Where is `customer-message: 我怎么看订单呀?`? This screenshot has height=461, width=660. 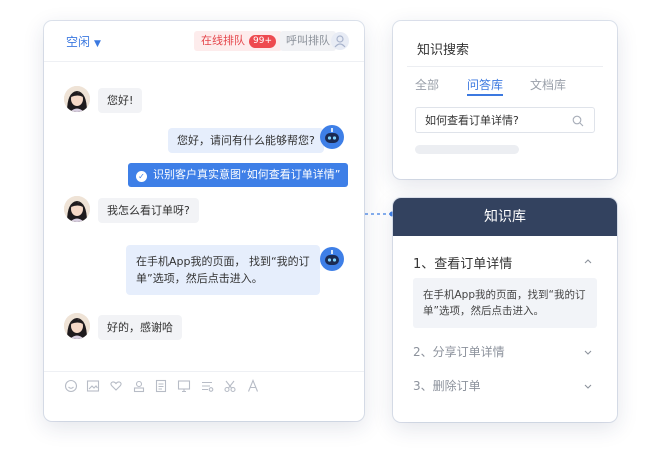 customer-message: 我怎么看订单呀? is located at coordinates (148, 210).